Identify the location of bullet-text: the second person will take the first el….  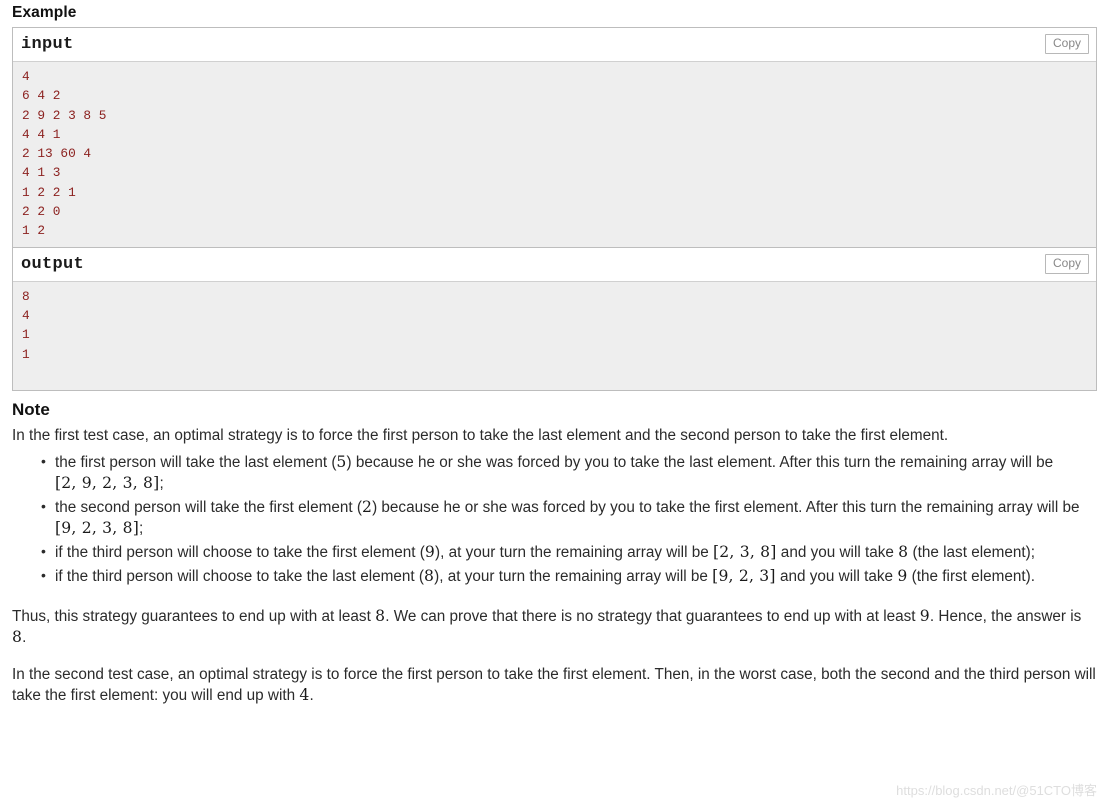
(208, 507).